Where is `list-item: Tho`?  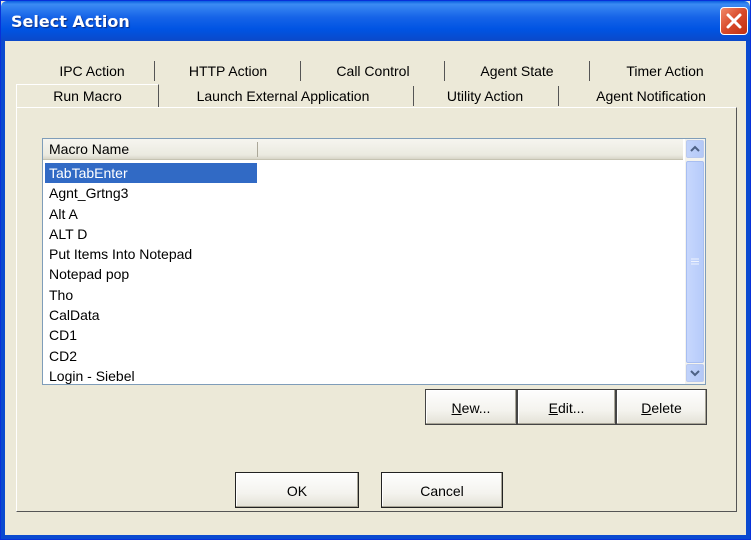 list-item: Tho is located at coordinates (151, 295).